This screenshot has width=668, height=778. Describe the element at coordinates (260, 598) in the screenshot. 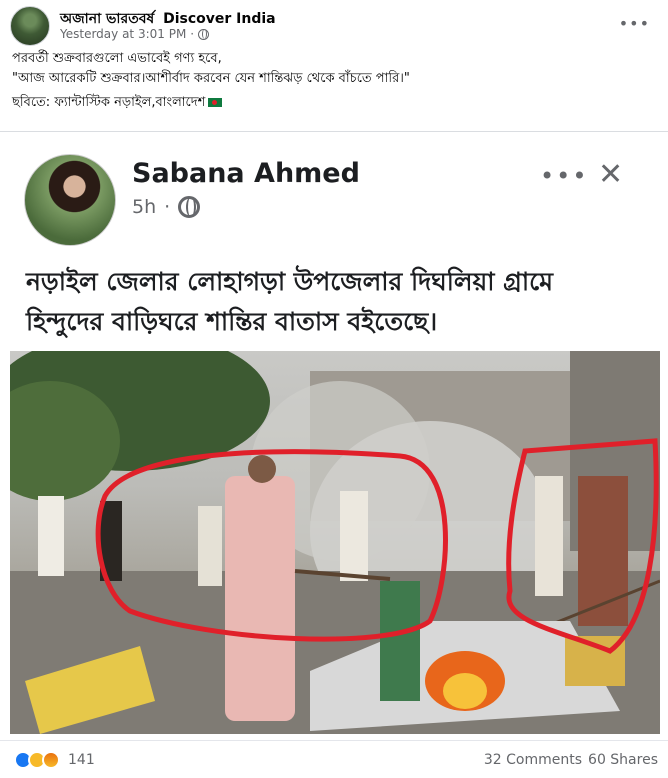

I see `person-pink-robe` at that location.